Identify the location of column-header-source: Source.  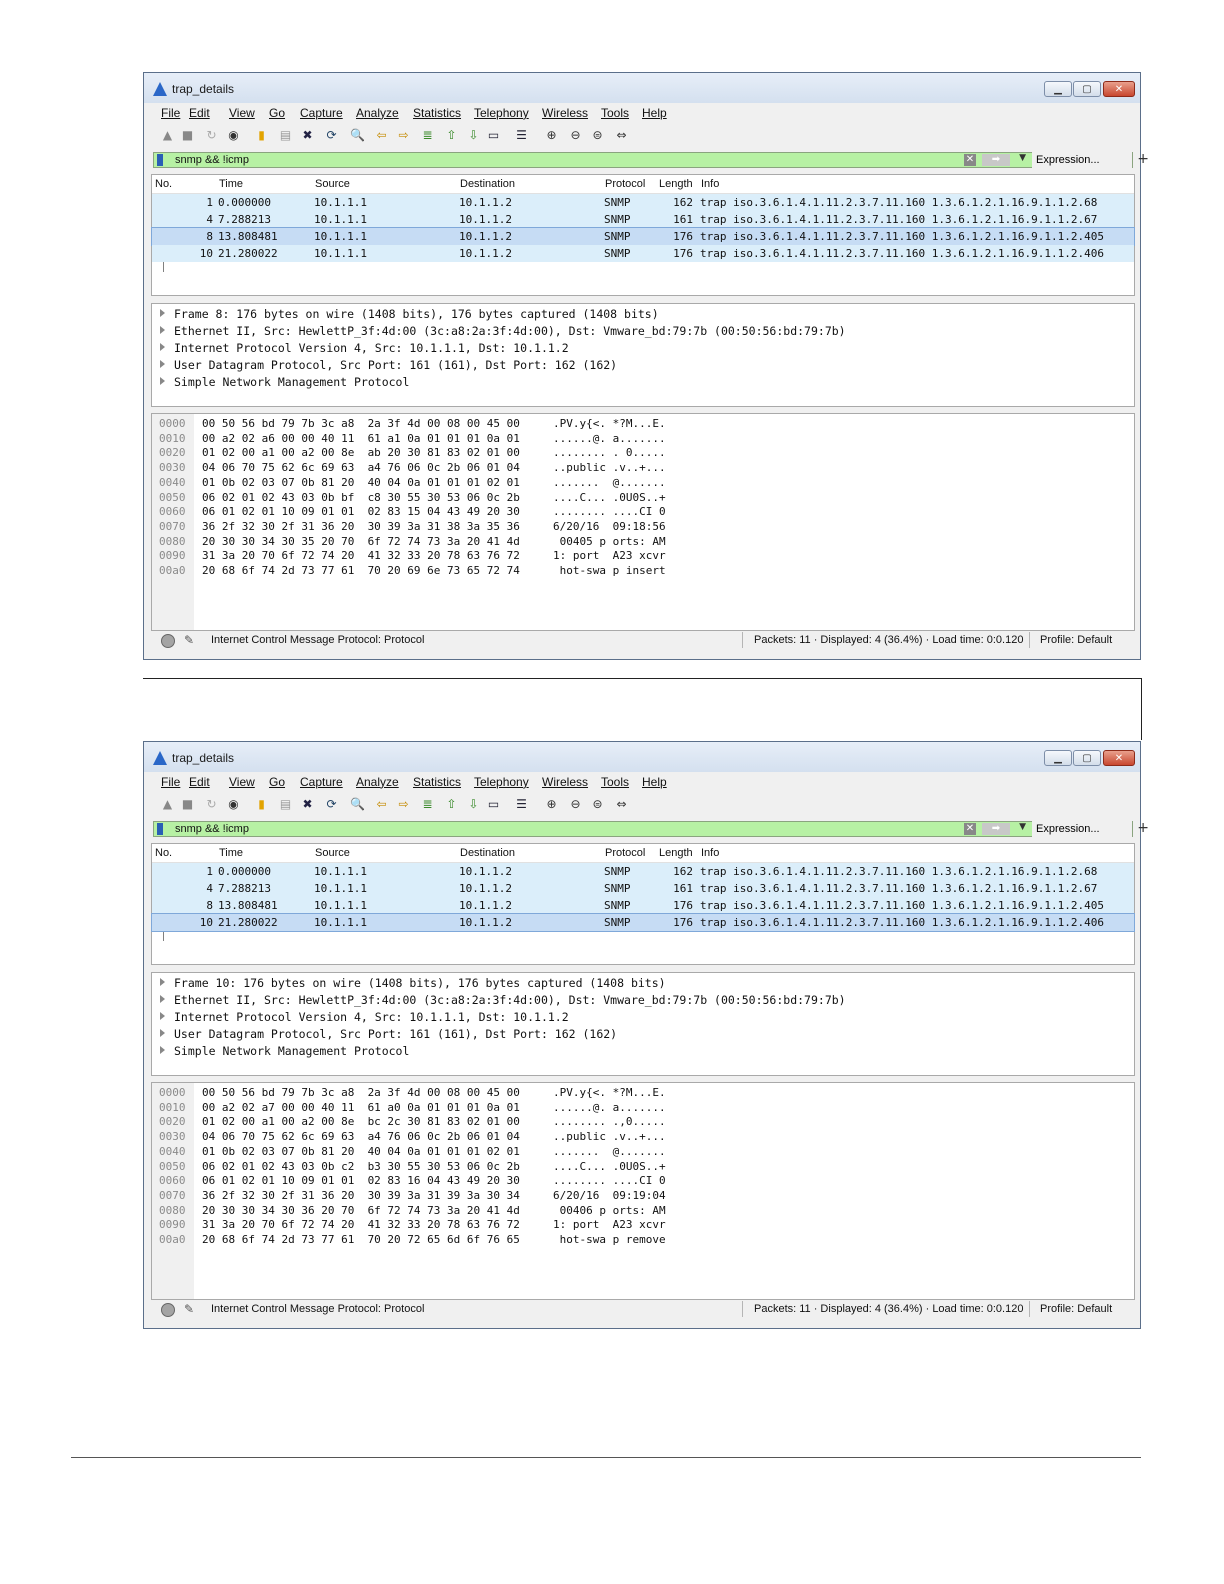
(332, 853).